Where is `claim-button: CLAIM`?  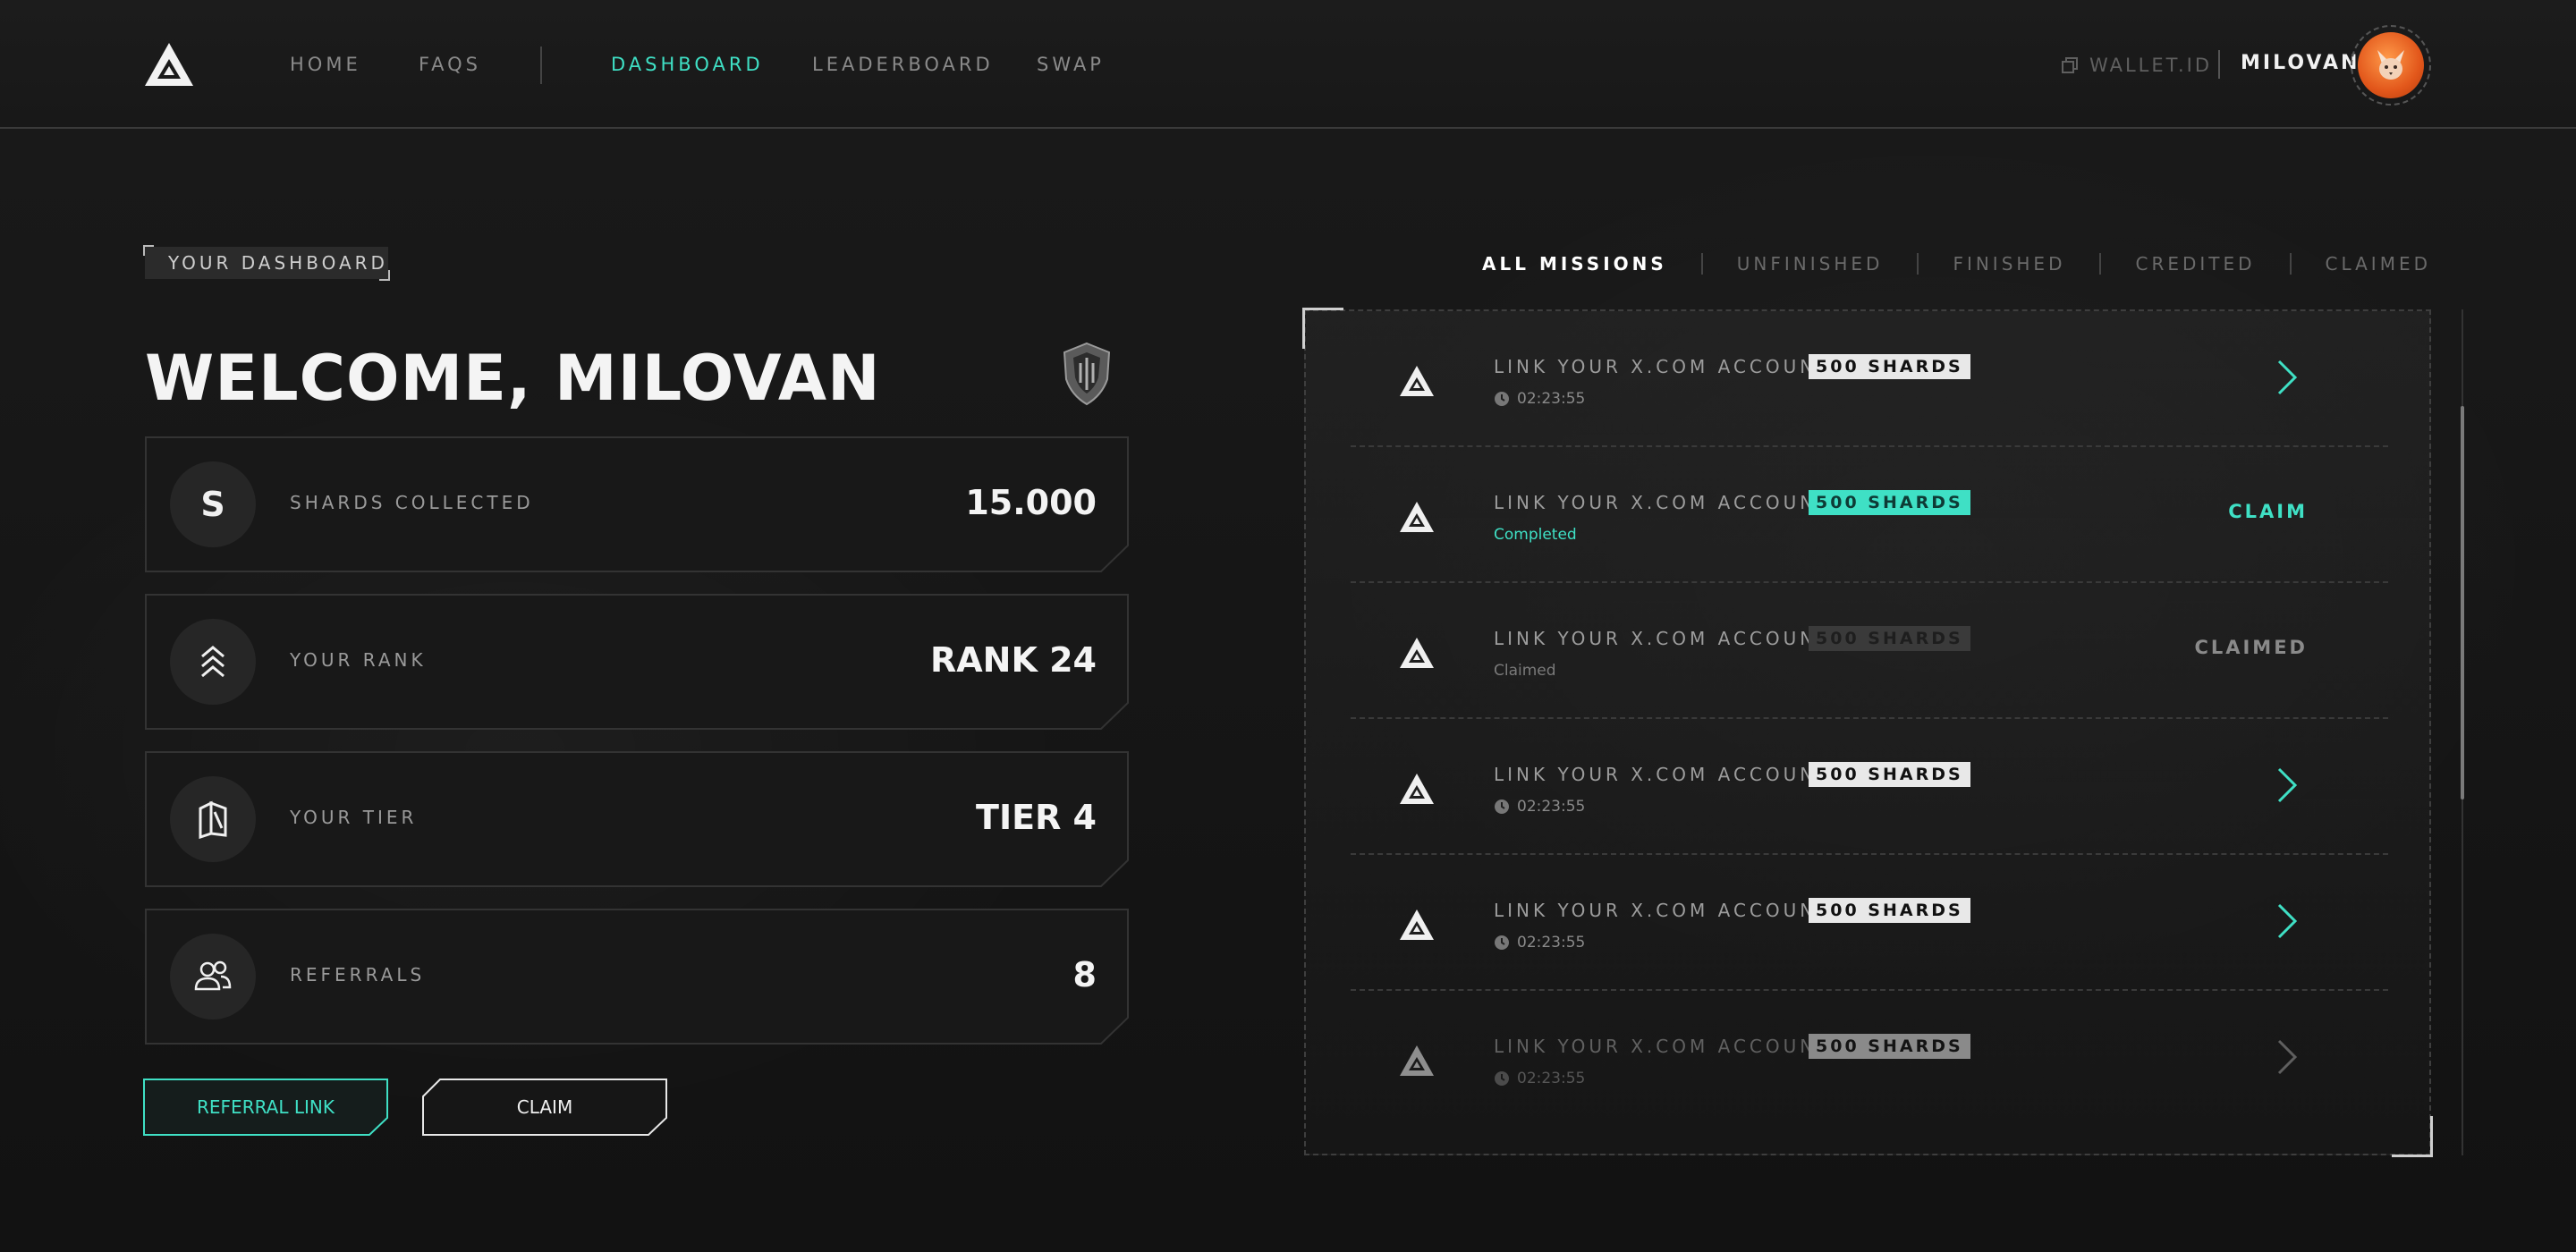
claim-button: CLAIM is located at coordinates (544, 1107).